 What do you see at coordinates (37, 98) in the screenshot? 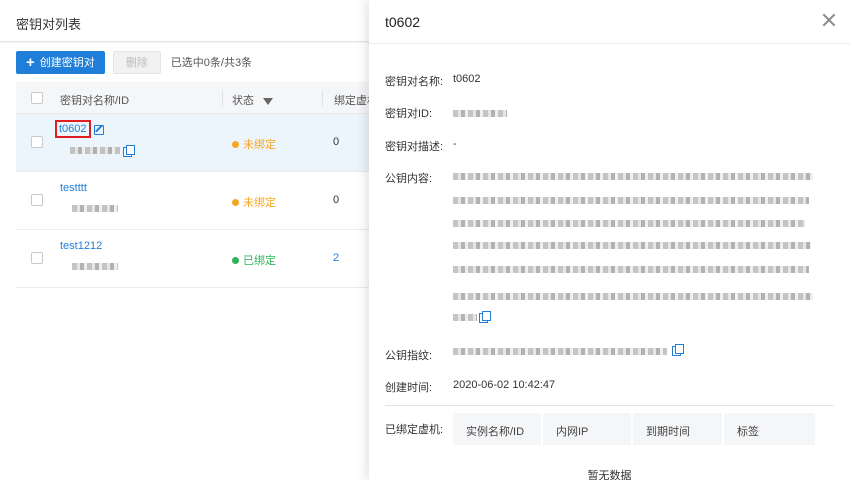
I see `select-all-checkbox` at bounding box center [37, 98].